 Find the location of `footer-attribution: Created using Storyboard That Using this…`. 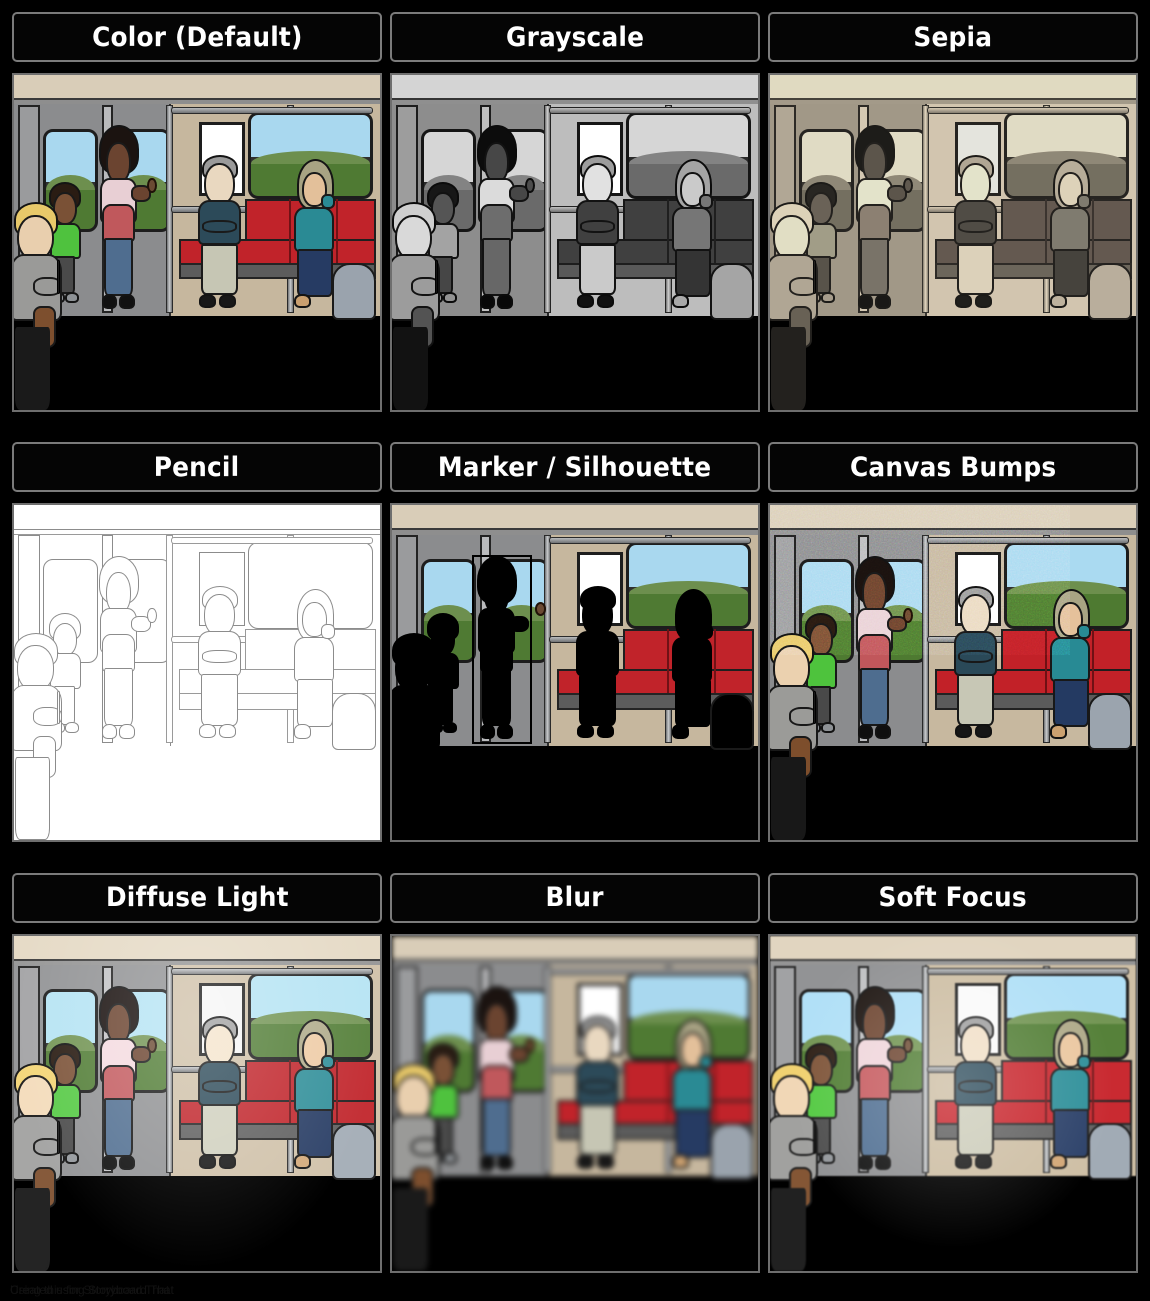

footer-attribution: Created using Storyboard That Using this… is located at coordinates (92, 1290).